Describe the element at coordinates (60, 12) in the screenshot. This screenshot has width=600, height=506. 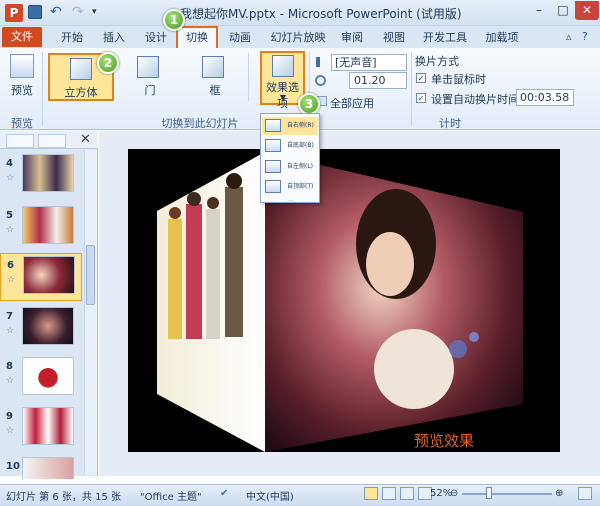
I see `undo-icon: ↶` at that location.